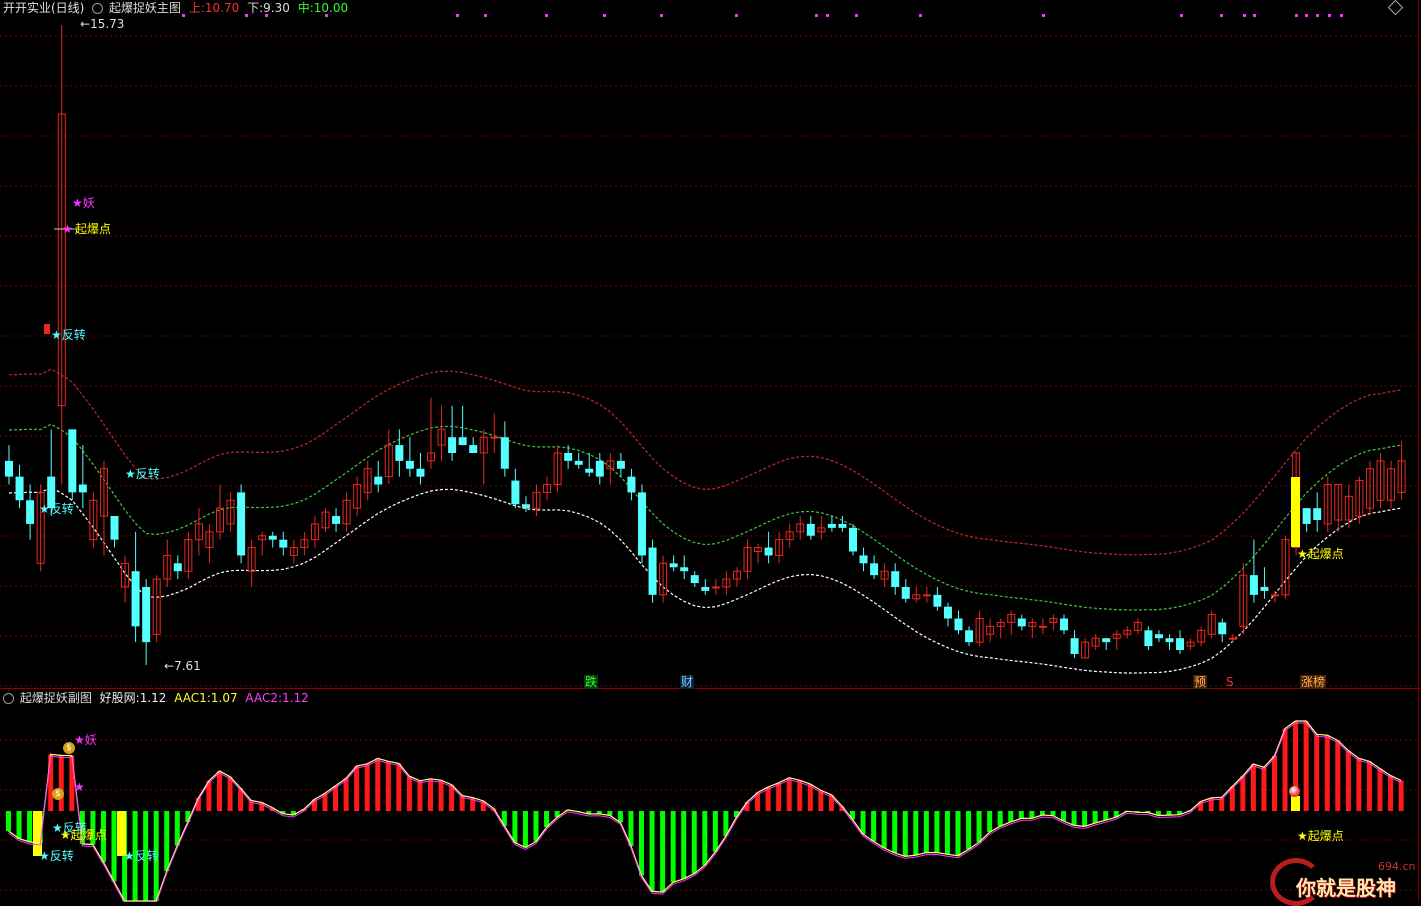 This screenshot has width=1421, height=906. Describe the element at coordinates (591, 682) in the screenshot. I see `event-die-marker: 跌` at that location.